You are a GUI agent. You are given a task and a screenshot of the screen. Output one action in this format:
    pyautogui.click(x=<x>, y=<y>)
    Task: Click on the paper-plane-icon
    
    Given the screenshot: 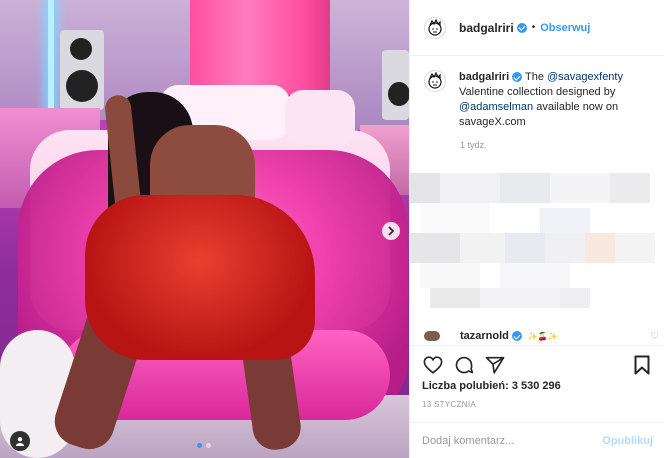 What is the action you would take?
    pyautogui.click(x=495, y=365)
    